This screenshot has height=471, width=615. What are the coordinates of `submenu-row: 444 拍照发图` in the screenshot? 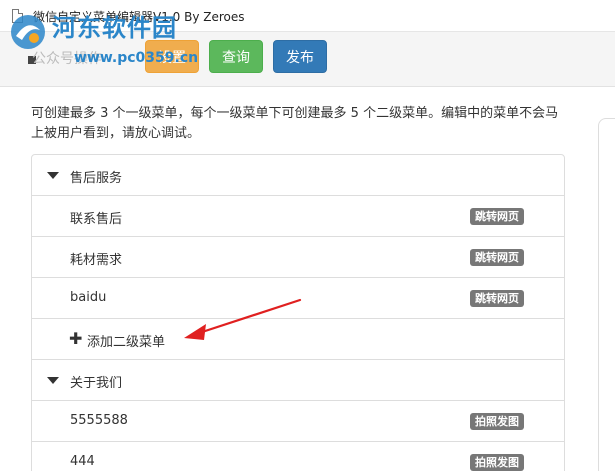 It's located at (298, 456).